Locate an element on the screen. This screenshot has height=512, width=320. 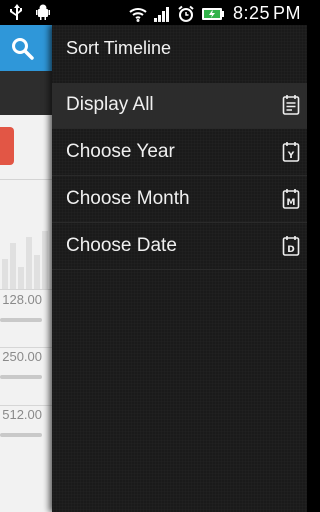
menu-item-choose-year: Choose Year Y is located at coordinates (179, 153).